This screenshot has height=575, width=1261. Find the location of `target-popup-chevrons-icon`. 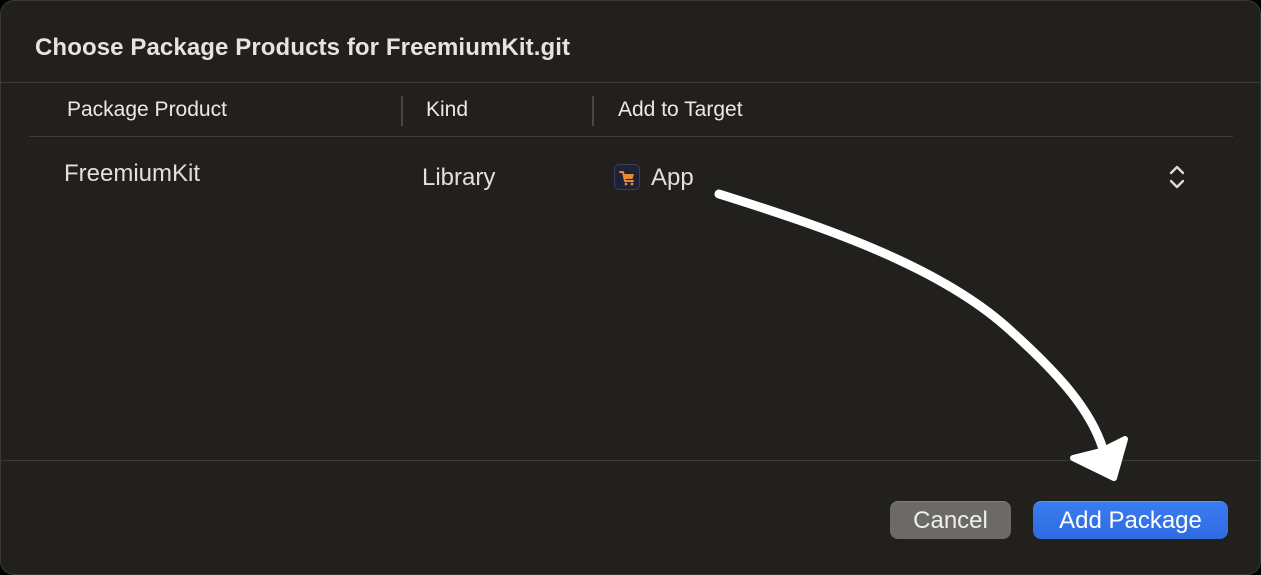

target-popup-chevrons-icon is located at coordinates (1177, 177).